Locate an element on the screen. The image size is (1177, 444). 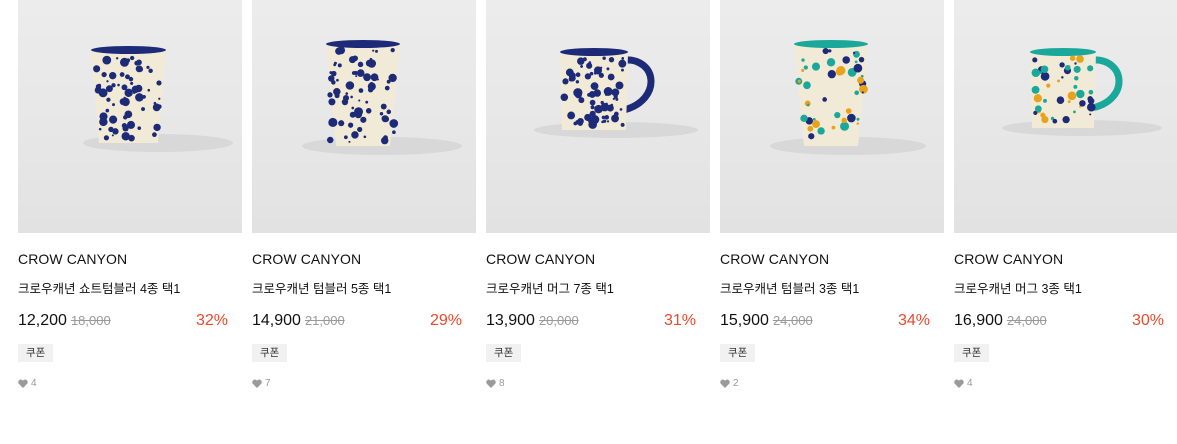
like-count-value: 8 is located at coordinates (502, 383).